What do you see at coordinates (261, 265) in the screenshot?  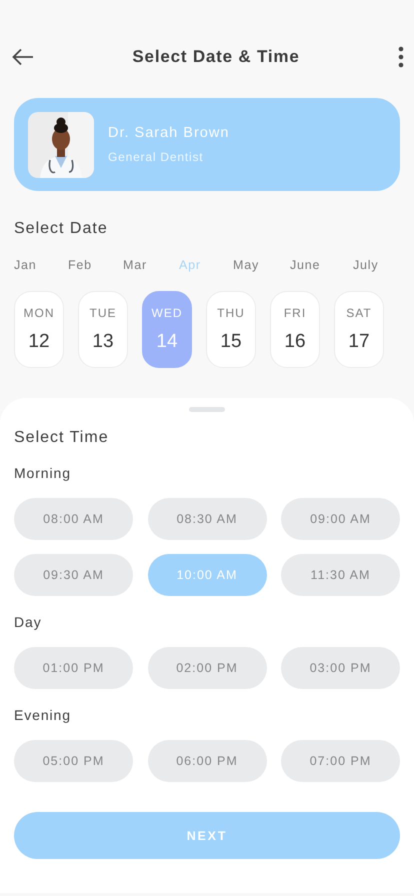 I see `month-tab: May` at bounding box center [261, 265].